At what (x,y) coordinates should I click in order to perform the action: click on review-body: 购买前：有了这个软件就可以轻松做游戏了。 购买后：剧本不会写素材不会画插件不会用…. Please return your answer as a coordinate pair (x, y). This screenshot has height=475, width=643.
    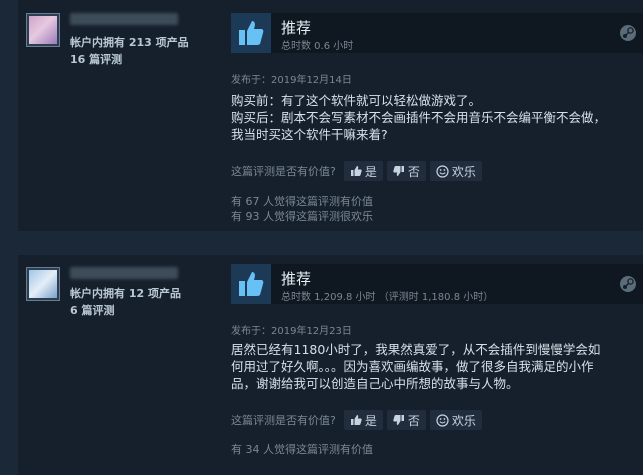
    Looking at the image, I should click on (427, 117).